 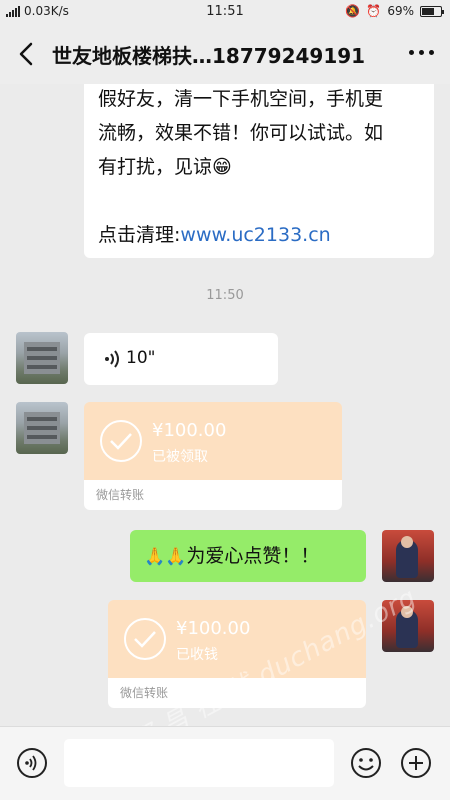 What do you see at coordinates (209, 56) in the screenshot?
I see `chat-title: 世友地板楼梯扶…18779249191` at bounding box center [209, 56].